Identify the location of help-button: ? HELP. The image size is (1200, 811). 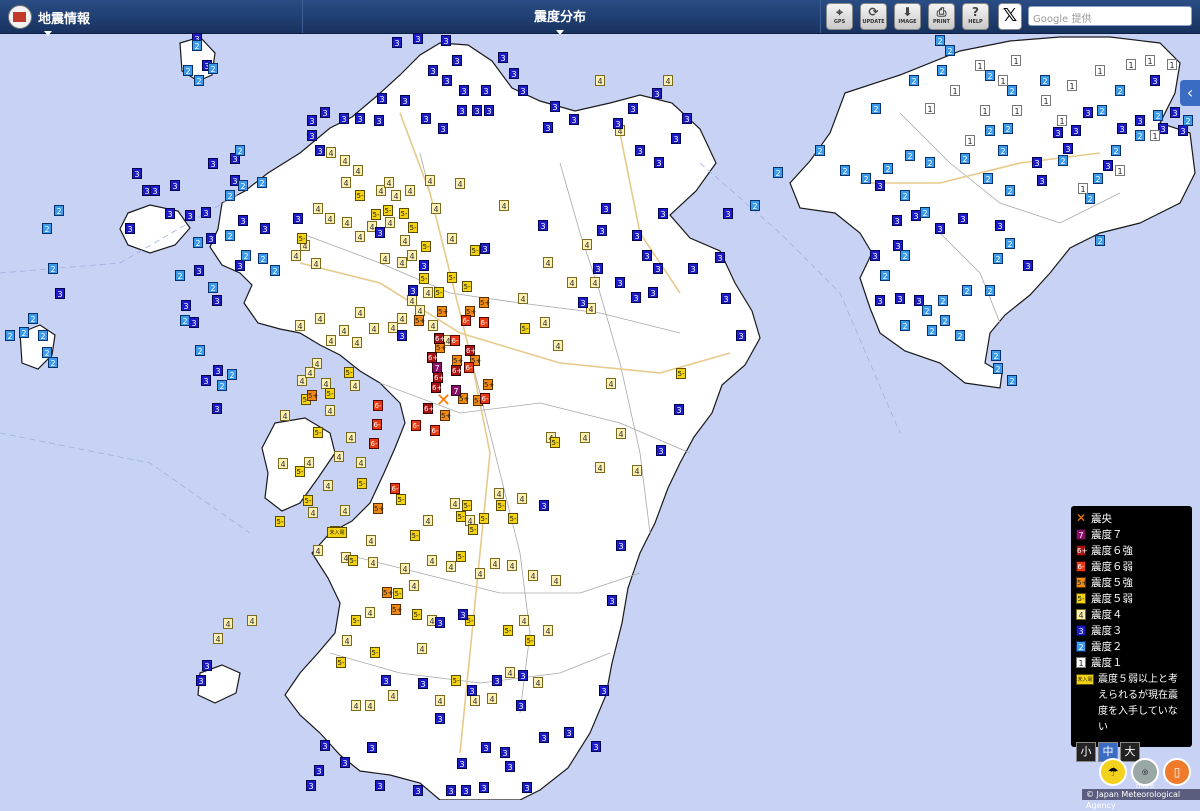
(975, 16).